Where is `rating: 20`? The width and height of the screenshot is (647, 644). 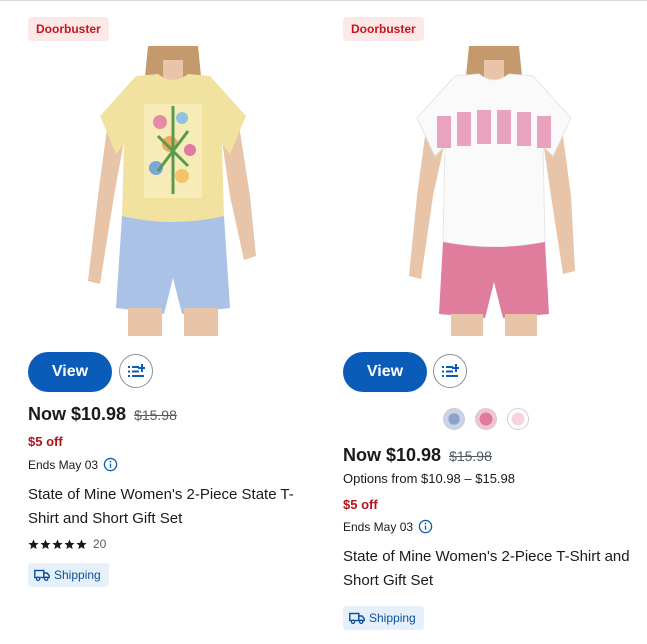
rating: 20 is located at coordinates (67, 544).